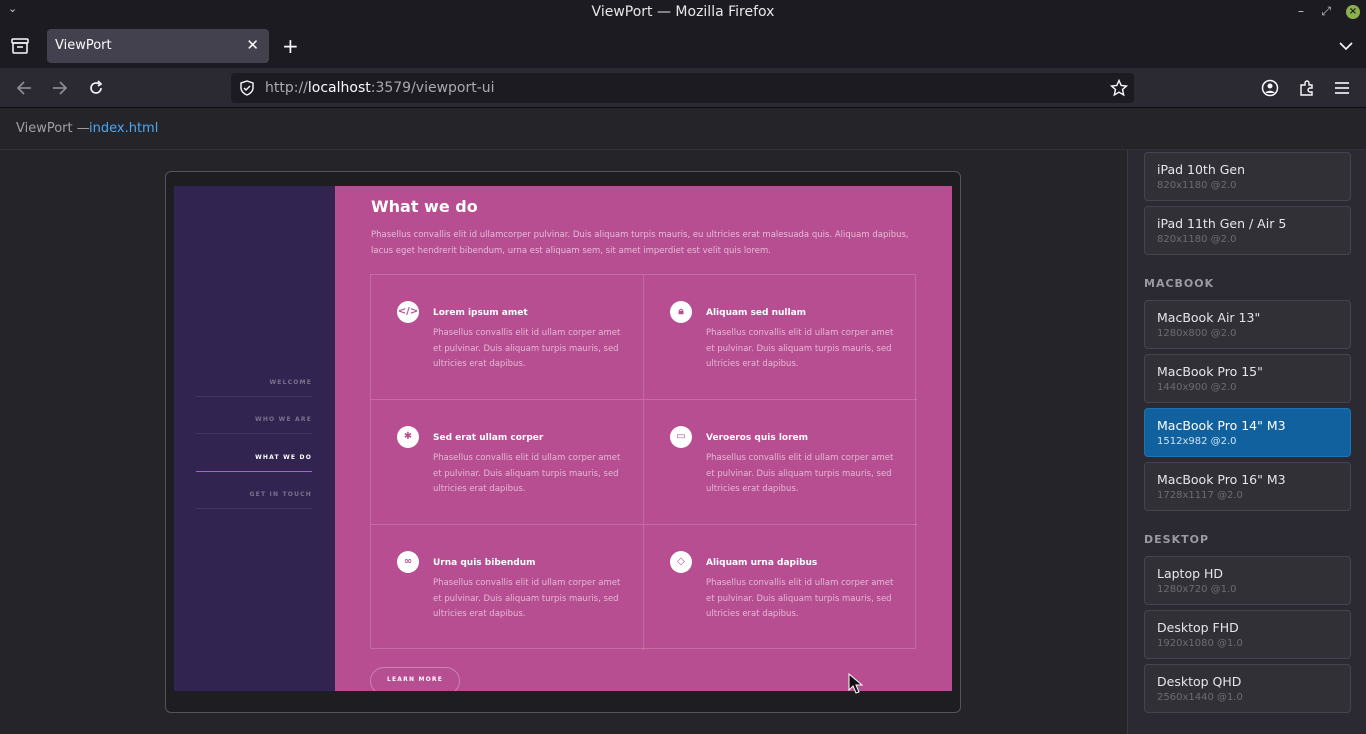 The image size is (1366, 734). I want to click on device-macbook-air-13: MacBook Air 13" 1280x800 @2.0, so click(1247, 324).